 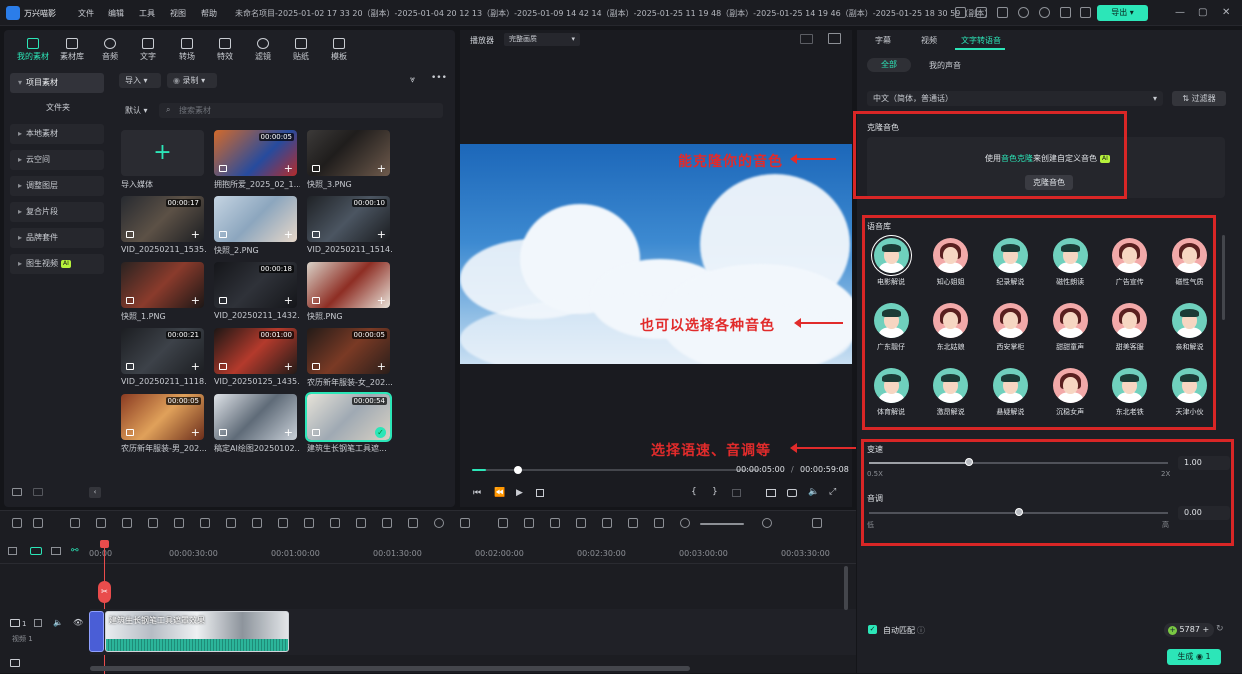 What do you see at coordinates (736, 493) in the screenshot?
I see `insert-icon` at bounding box center [736, 493].